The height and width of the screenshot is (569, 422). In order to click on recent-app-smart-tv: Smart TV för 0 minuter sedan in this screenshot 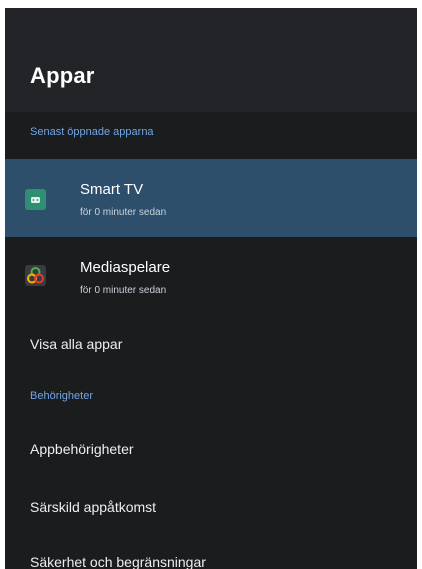, I will do `click(211, 198)`.